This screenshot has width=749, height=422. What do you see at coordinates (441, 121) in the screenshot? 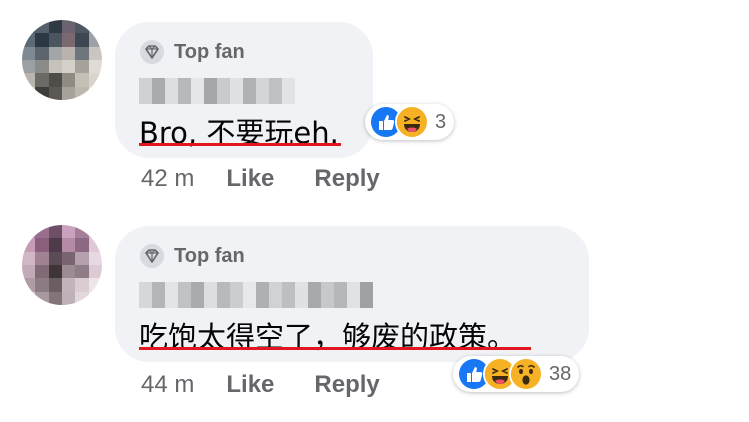
I see `reaction-count: 3` at bounding box center [441, 121].